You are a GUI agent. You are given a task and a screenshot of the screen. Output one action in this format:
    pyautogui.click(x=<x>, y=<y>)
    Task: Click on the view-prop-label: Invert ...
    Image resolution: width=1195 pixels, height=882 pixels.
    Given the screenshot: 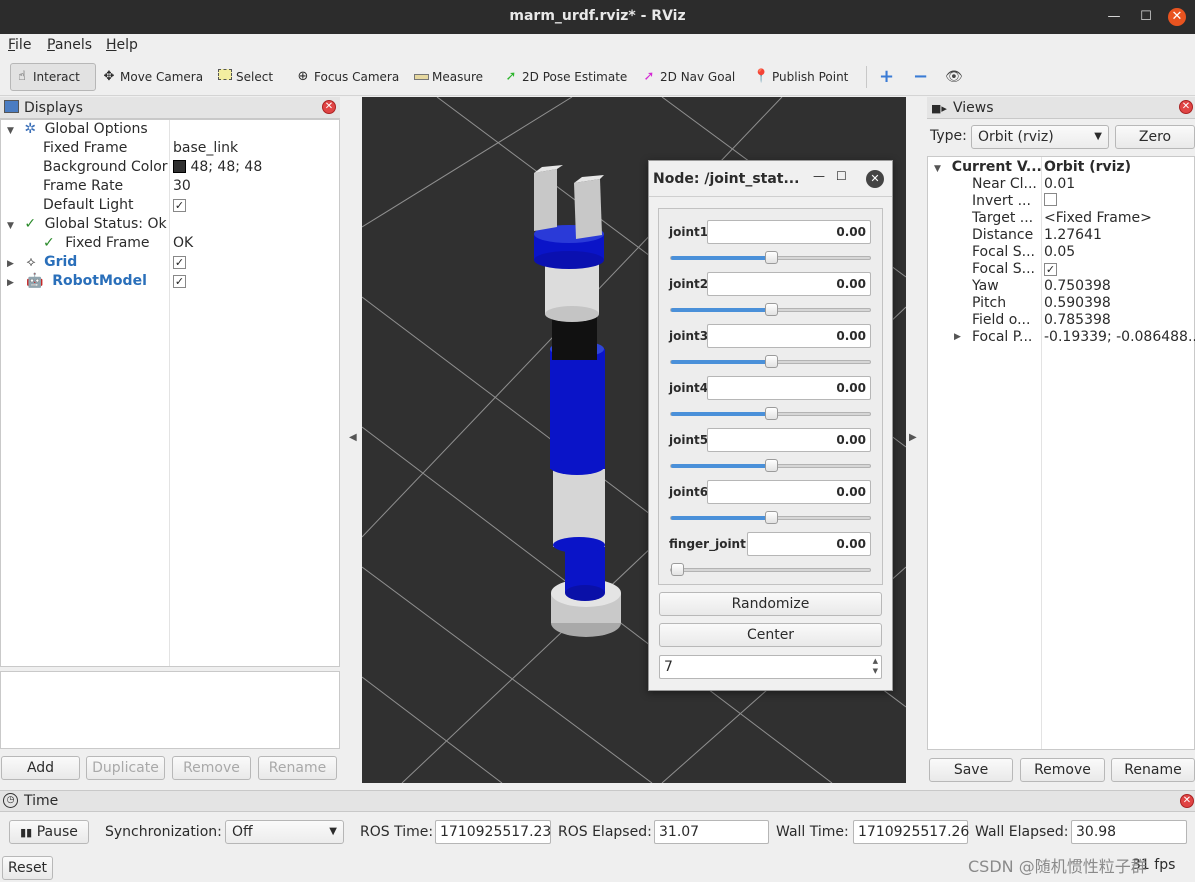 What is the action you would take?
    pyautogui.click(x=1001, y=201)
    